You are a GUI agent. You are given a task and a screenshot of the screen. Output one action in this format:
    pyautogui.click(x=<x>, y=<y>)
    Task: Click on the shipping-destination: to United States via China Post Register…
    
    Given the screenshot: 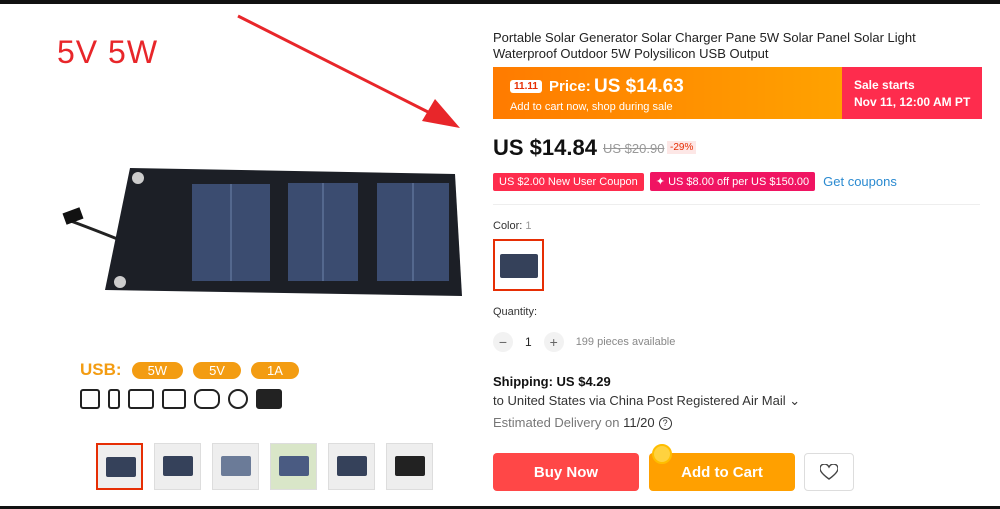 What is the action you would take?
    pyautogui.click(x=646, y=401)
    